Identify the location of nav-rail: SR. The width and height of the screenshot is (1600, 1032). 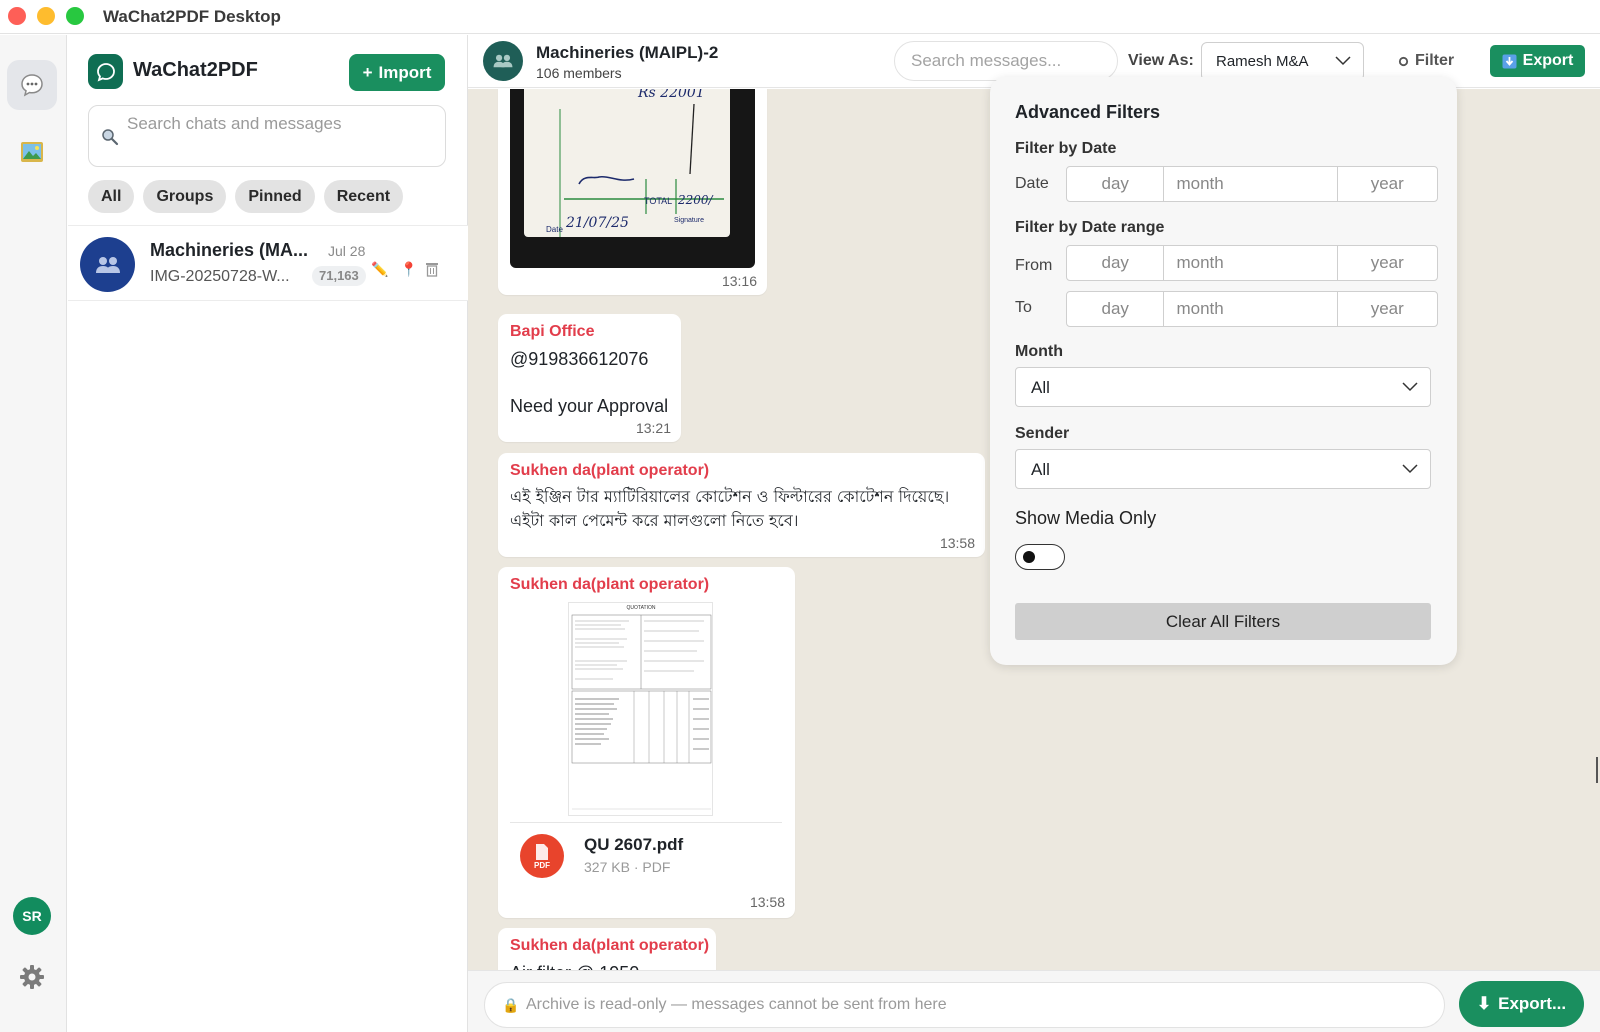
(33, 533).